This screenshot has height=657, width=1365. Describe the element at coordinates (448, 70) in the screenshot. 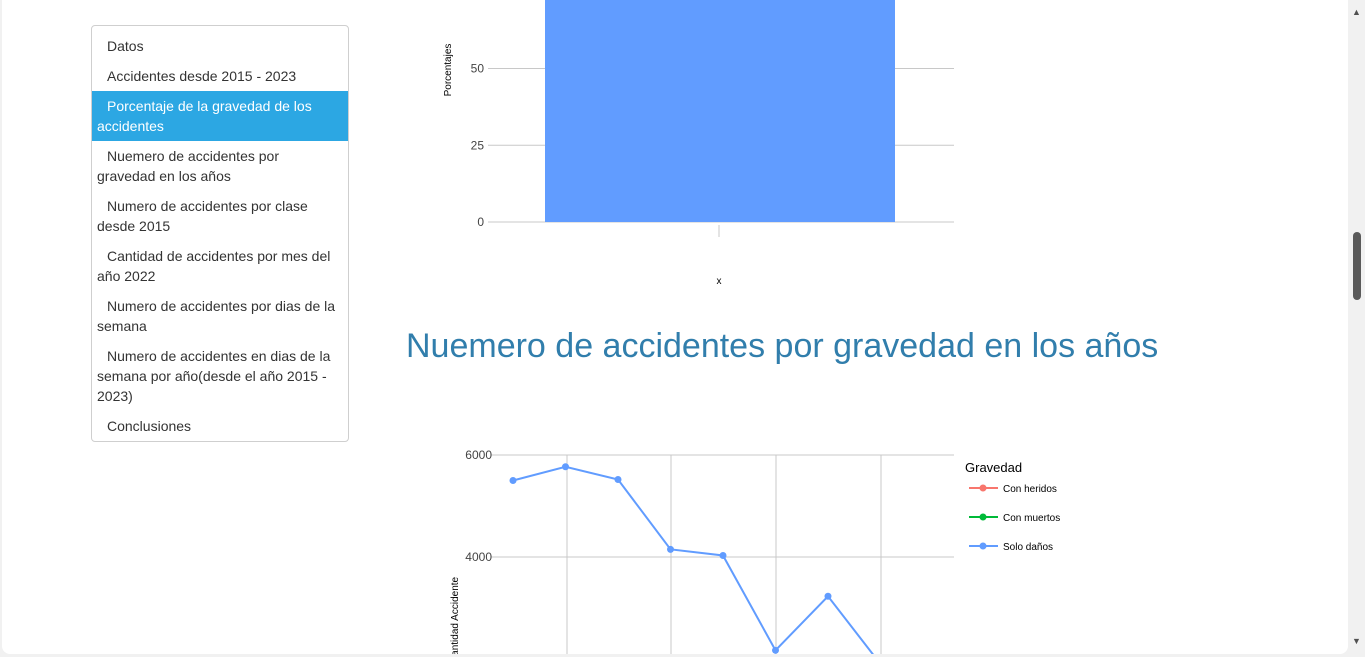

I see `bar-chart-y-axis-label: Porcentajes` at that location.